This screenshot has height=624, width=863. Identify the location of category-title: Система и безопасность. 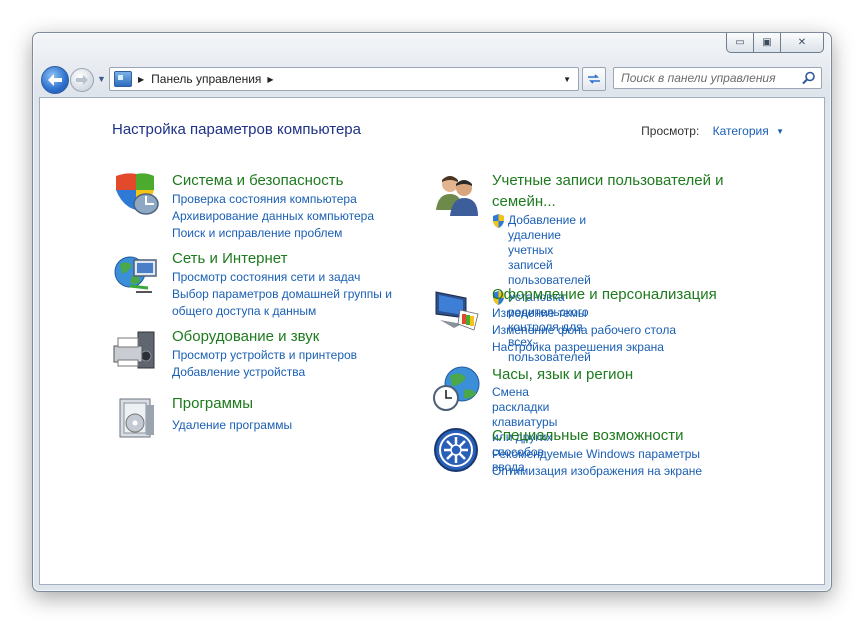
(257, 180).